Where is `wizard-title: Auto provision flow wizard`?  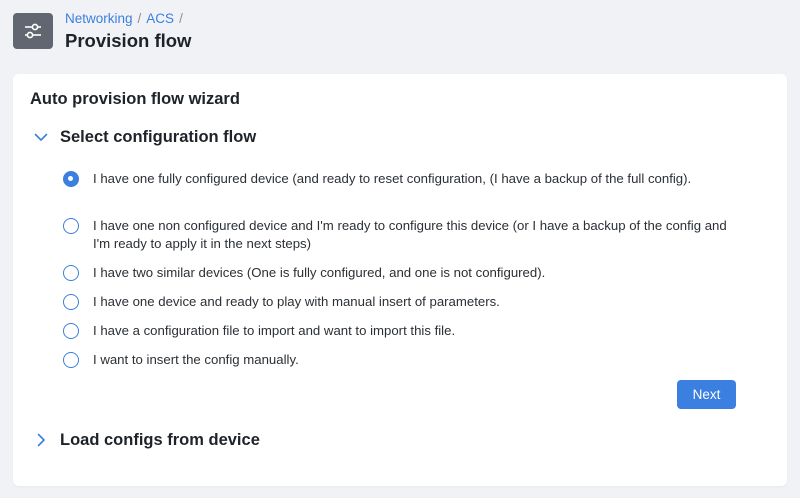 wizard-title: Auto provision flow wizard is located at coordinates (135, 99).